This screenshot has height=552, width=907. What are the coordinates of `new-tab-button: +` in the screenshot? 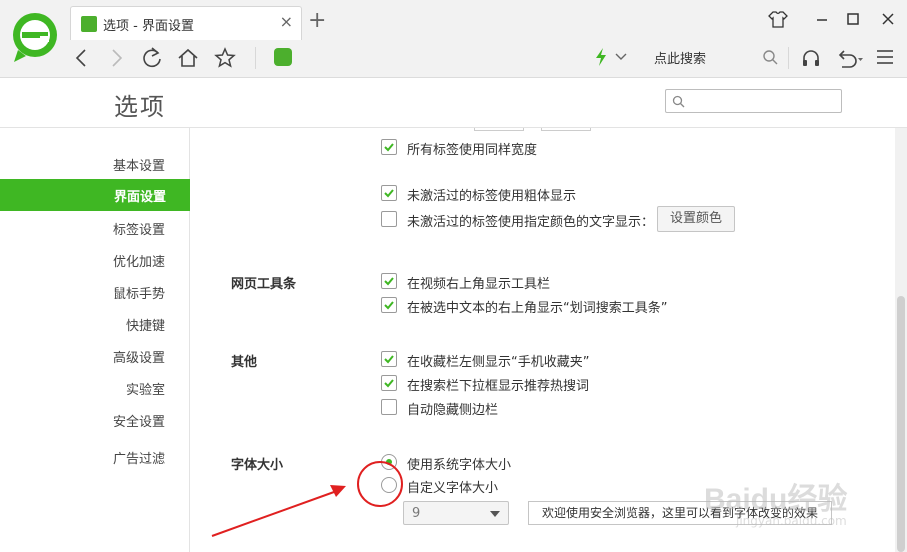 It's located at (317, 21).